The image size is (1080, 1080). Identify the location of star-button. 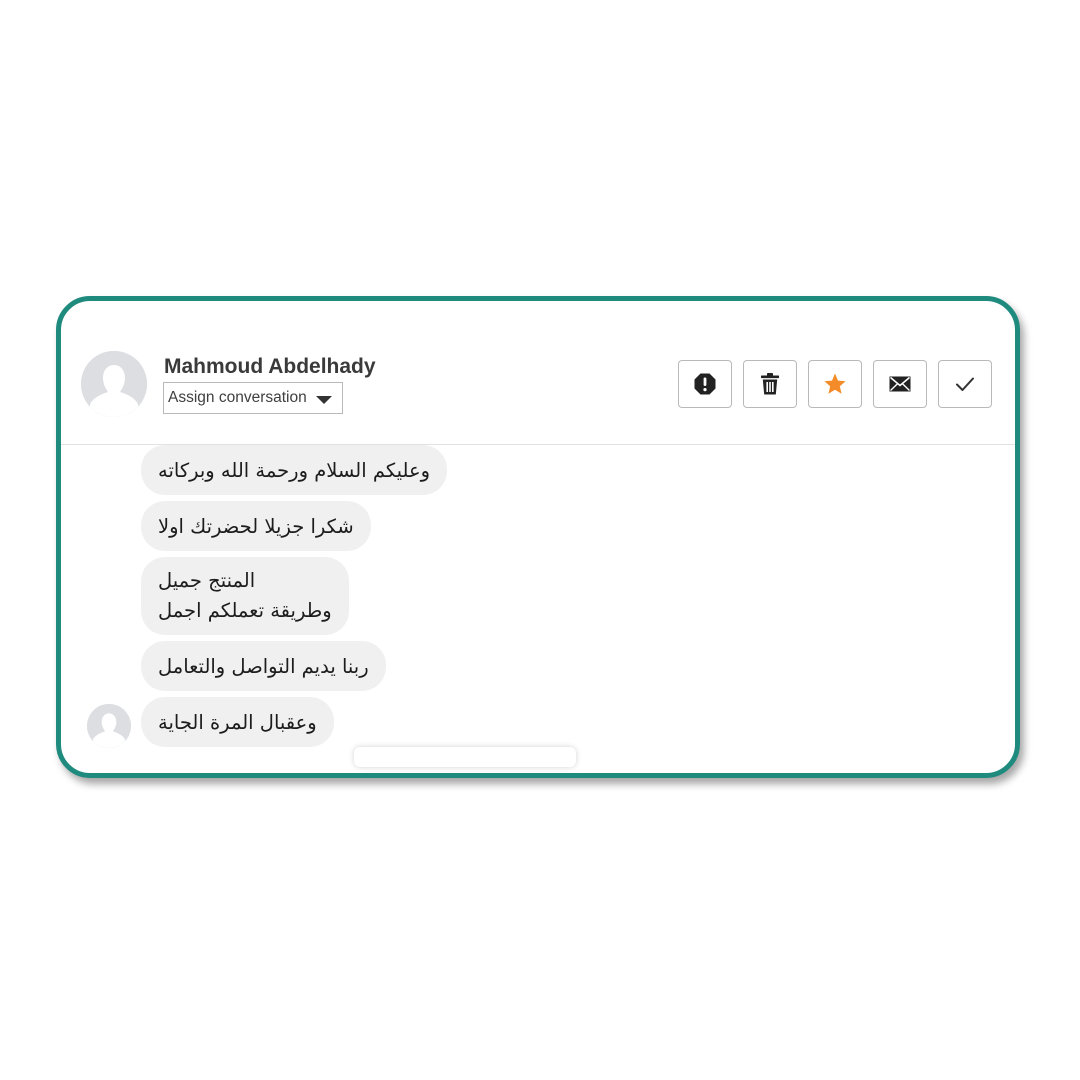
(835, 384).